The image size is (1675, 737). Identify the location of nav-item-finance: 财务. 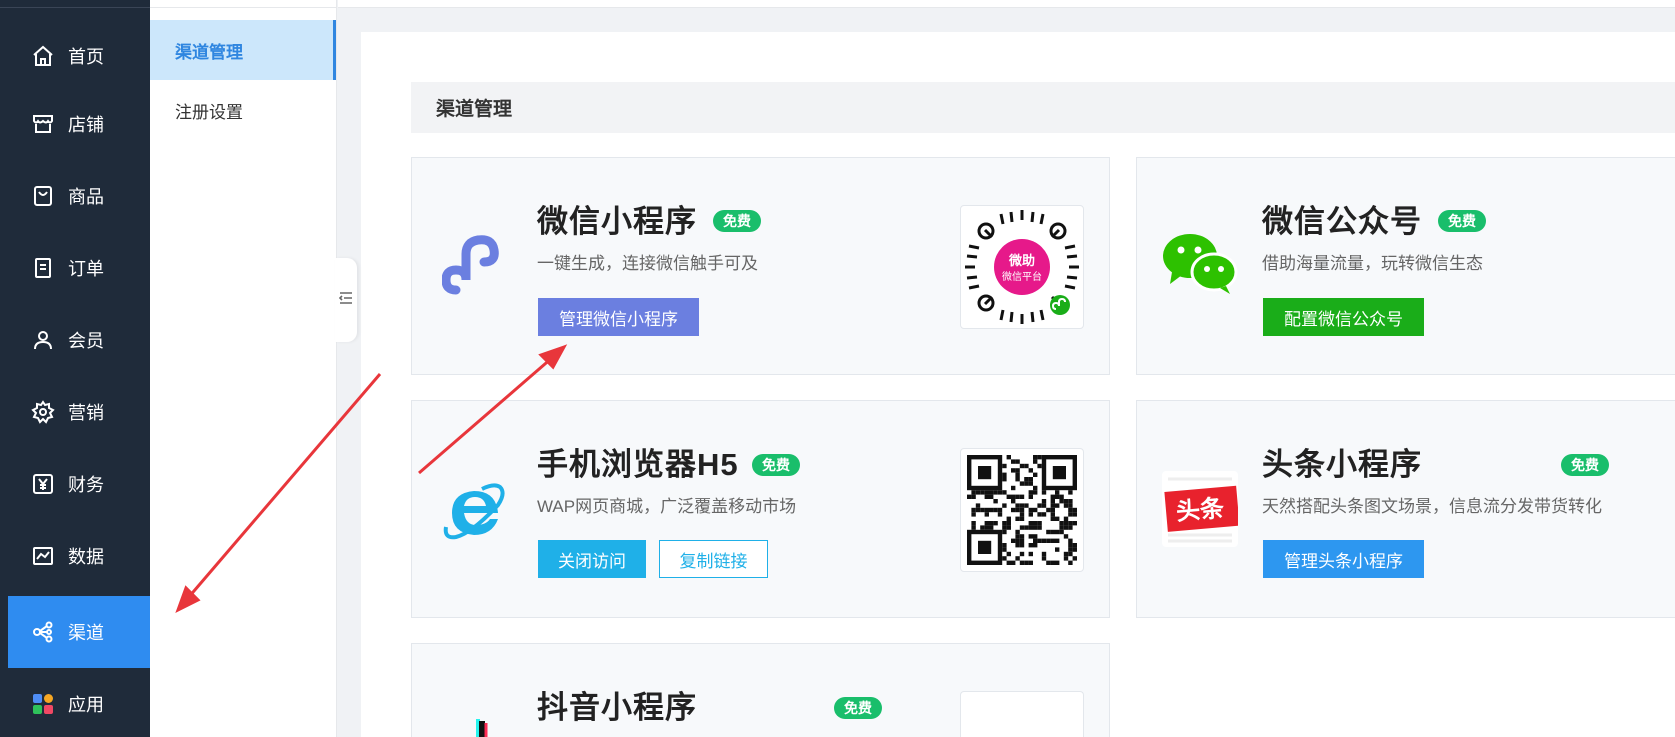
(79, 484).